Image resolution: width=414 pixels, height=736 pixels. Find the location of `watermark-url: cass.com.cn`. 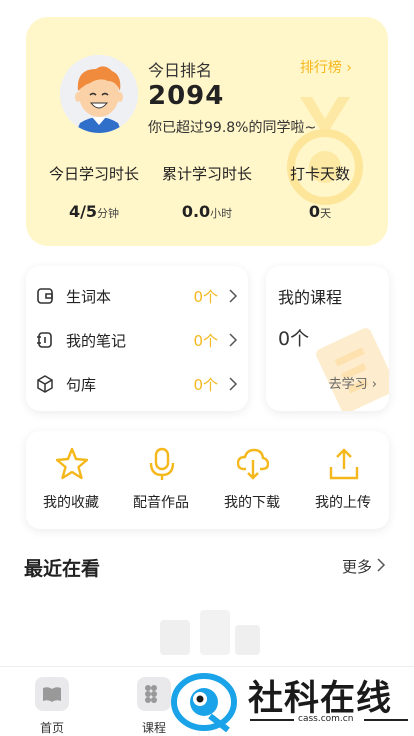

watermark-url: cass.com.cn is located at coordinates (326, 719).